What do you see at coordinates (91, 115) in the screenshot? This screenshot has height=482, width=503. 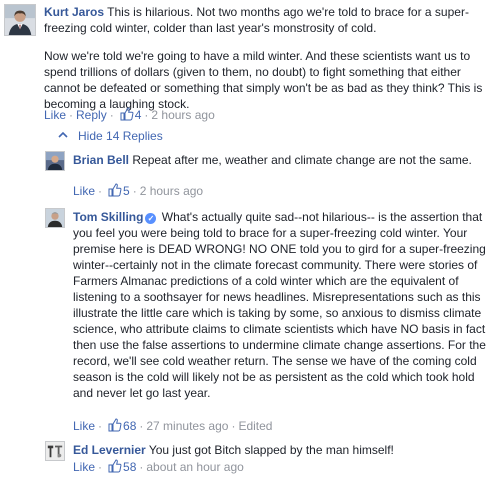 I see `reply-link: Reply` at bounding box center [91, 115].